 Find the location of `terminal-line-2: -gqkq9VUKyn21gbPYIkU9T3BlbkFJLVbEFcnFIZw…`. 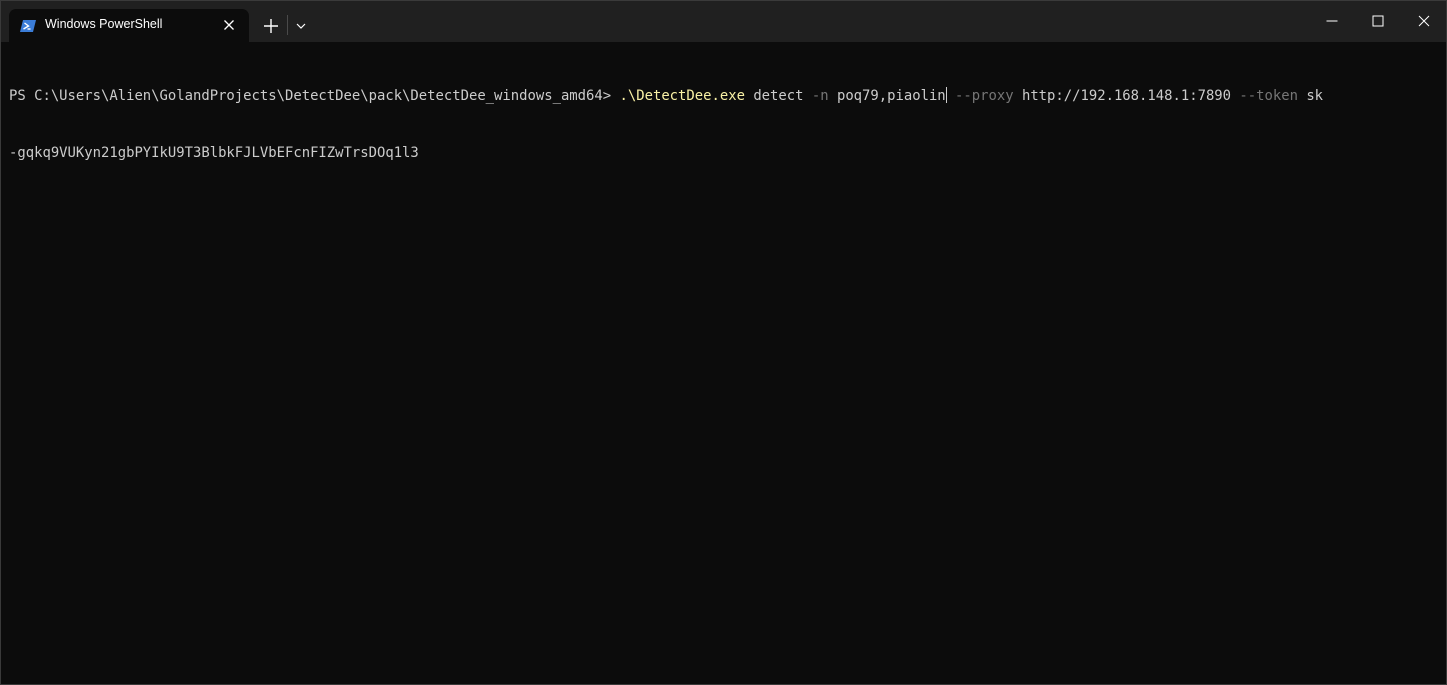

terminal-line-2: -gqkq9VUKyn21gbPYIkU9T3BlbkFJLVbEFcnFIZw… is located at coordinates (724, 153).